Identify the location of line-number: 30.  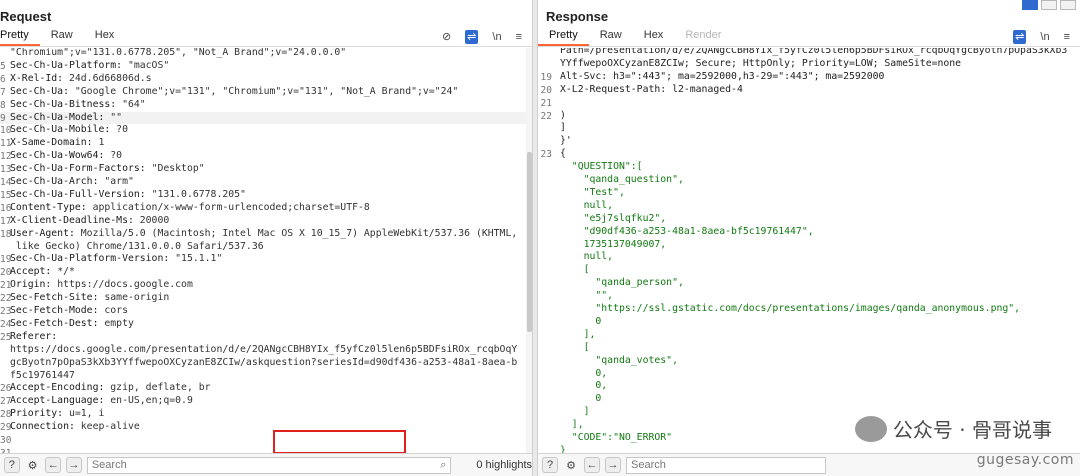
(6, 440).